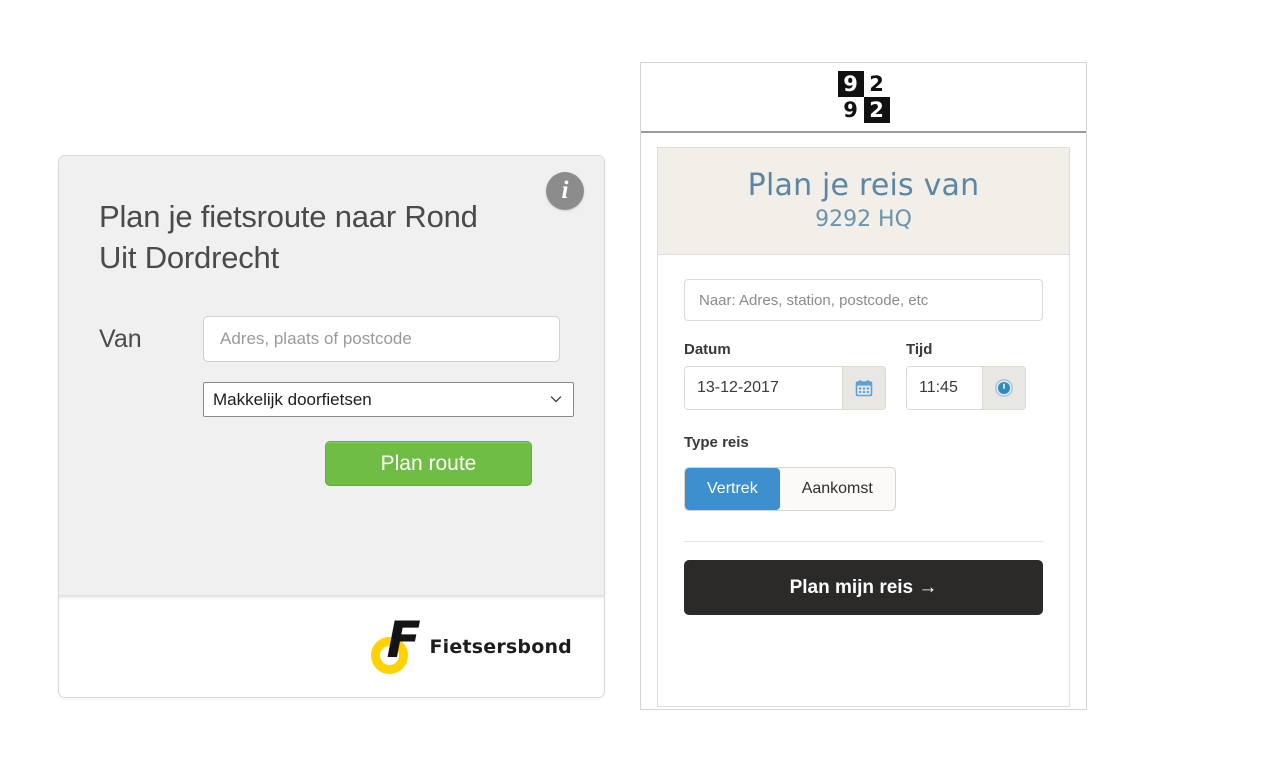 Image resolution: width=1280 pixels, height=759 pixels. I want to click on logo-cell-9-bottom-left: 9, so click(850, 110).